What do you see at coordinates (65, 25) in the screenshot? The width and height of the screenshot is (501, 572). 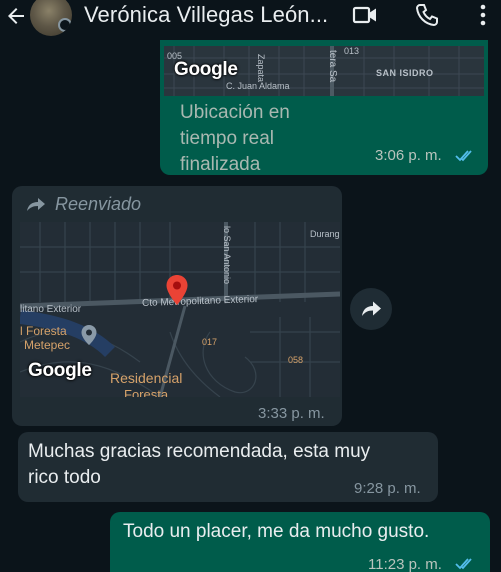 I see `status-indicator-icon` at bounding box center [65, 25].